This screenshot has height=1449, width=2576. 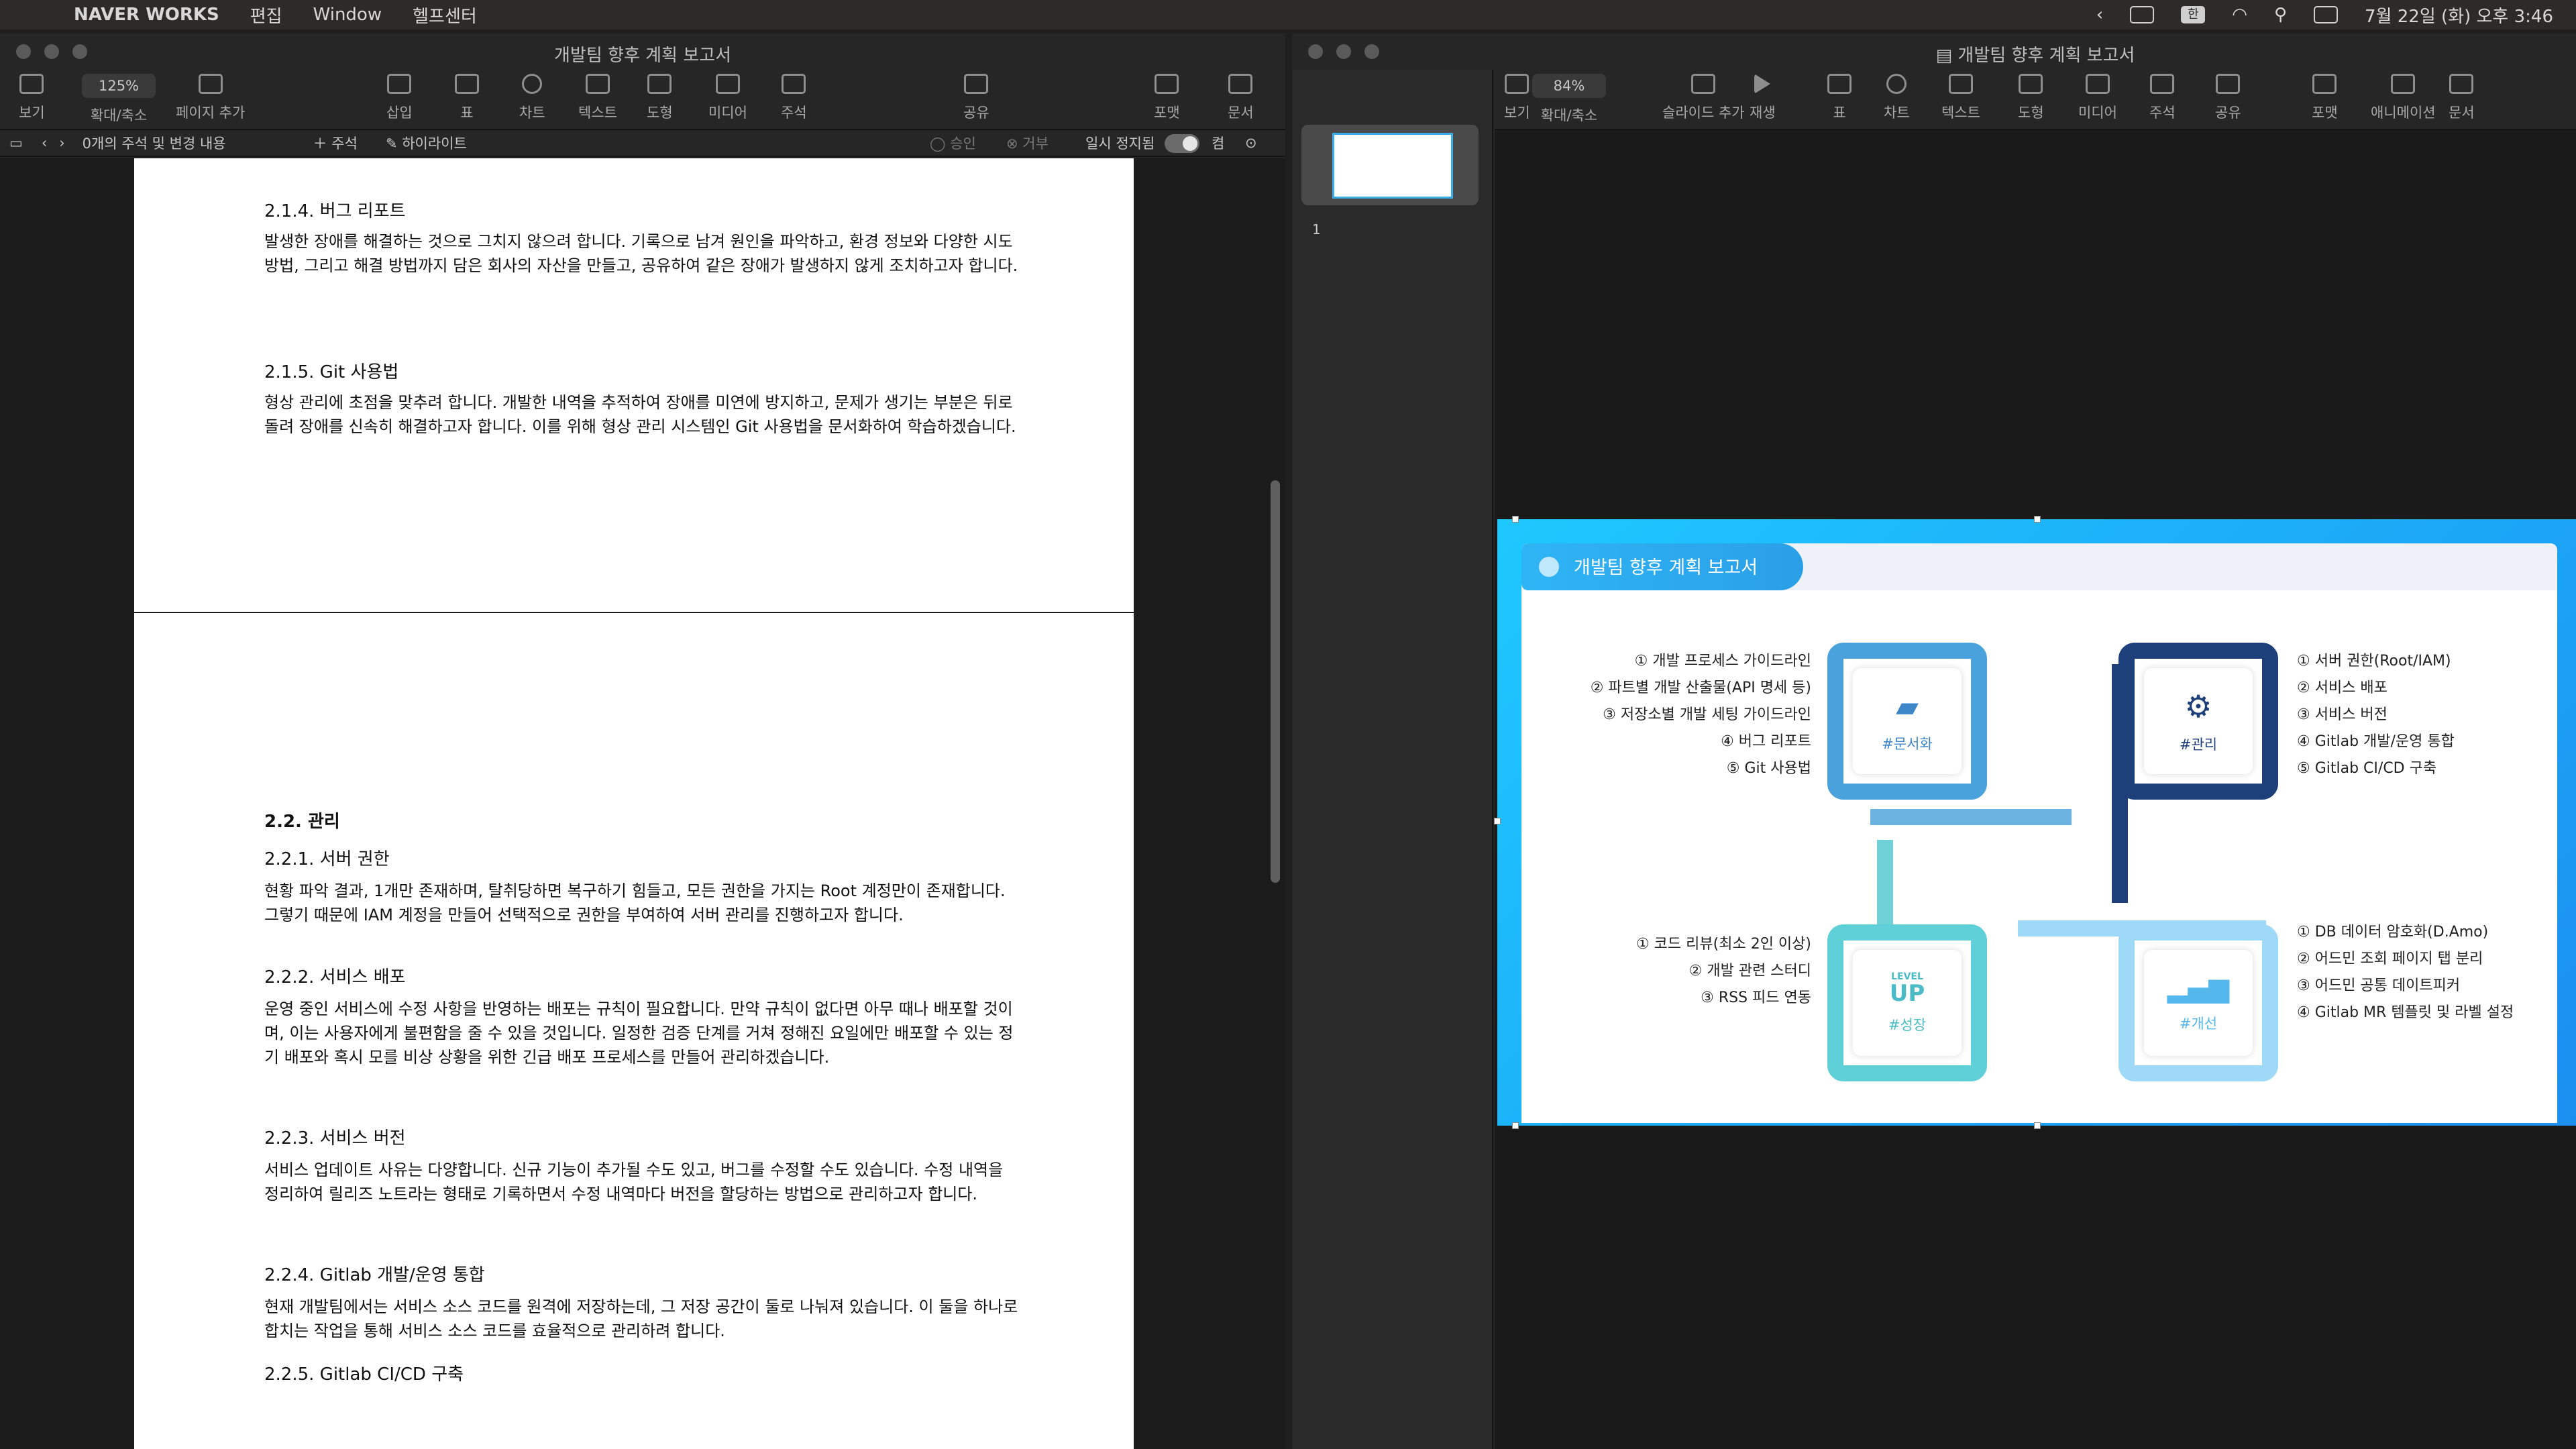 I want to click on document-icon, so click(x=1240, y=84).